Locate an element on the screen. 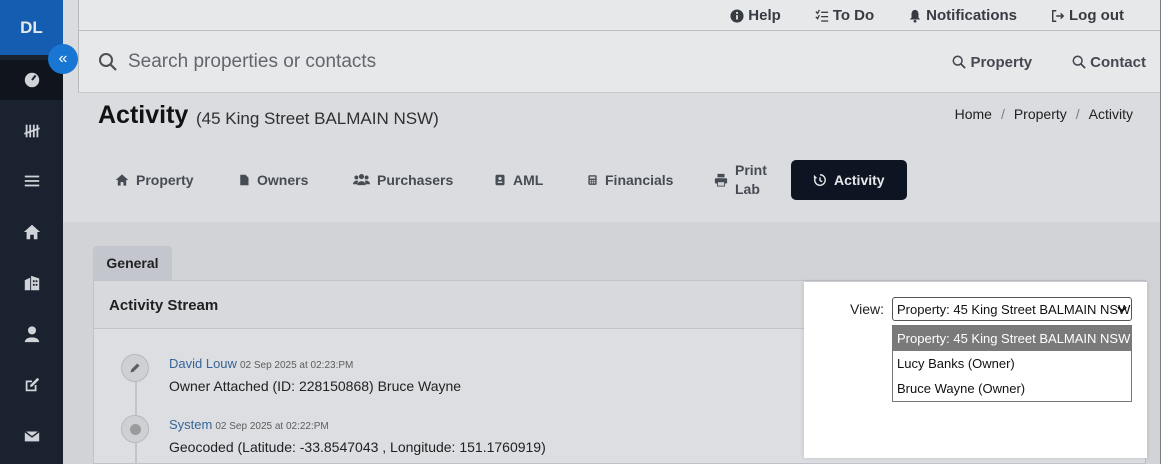 The width and height of the screenshot is (1161, 464). history-icon is located at coordinates (819, 180).